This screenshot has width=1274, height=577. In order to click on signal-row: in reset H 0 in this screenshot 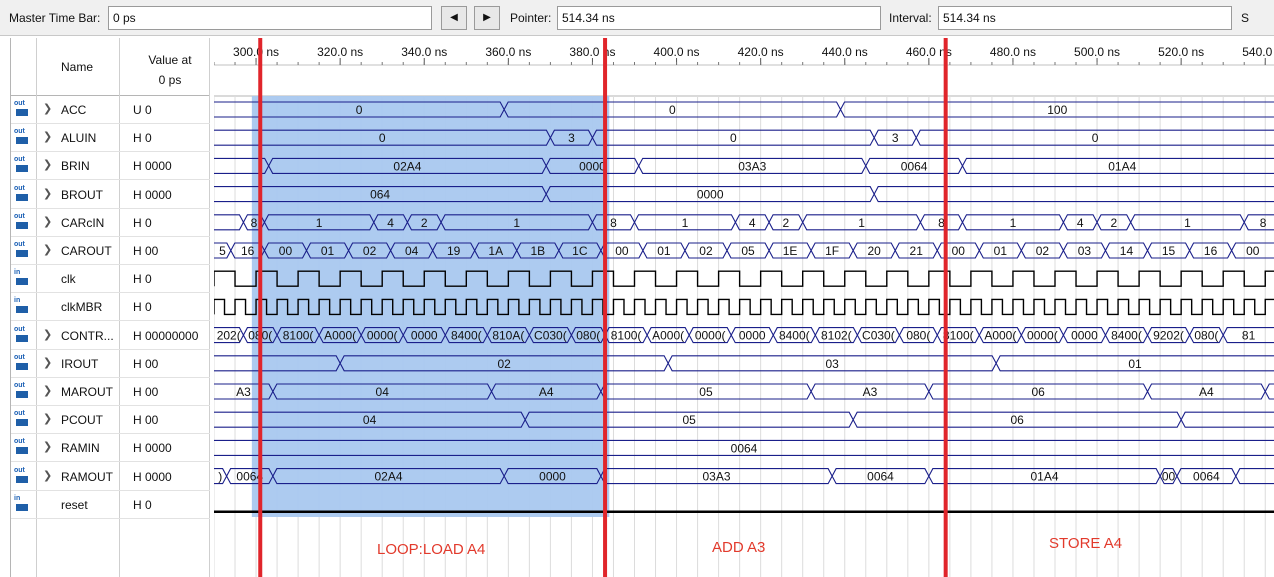, I will do `click(110, 505)`.